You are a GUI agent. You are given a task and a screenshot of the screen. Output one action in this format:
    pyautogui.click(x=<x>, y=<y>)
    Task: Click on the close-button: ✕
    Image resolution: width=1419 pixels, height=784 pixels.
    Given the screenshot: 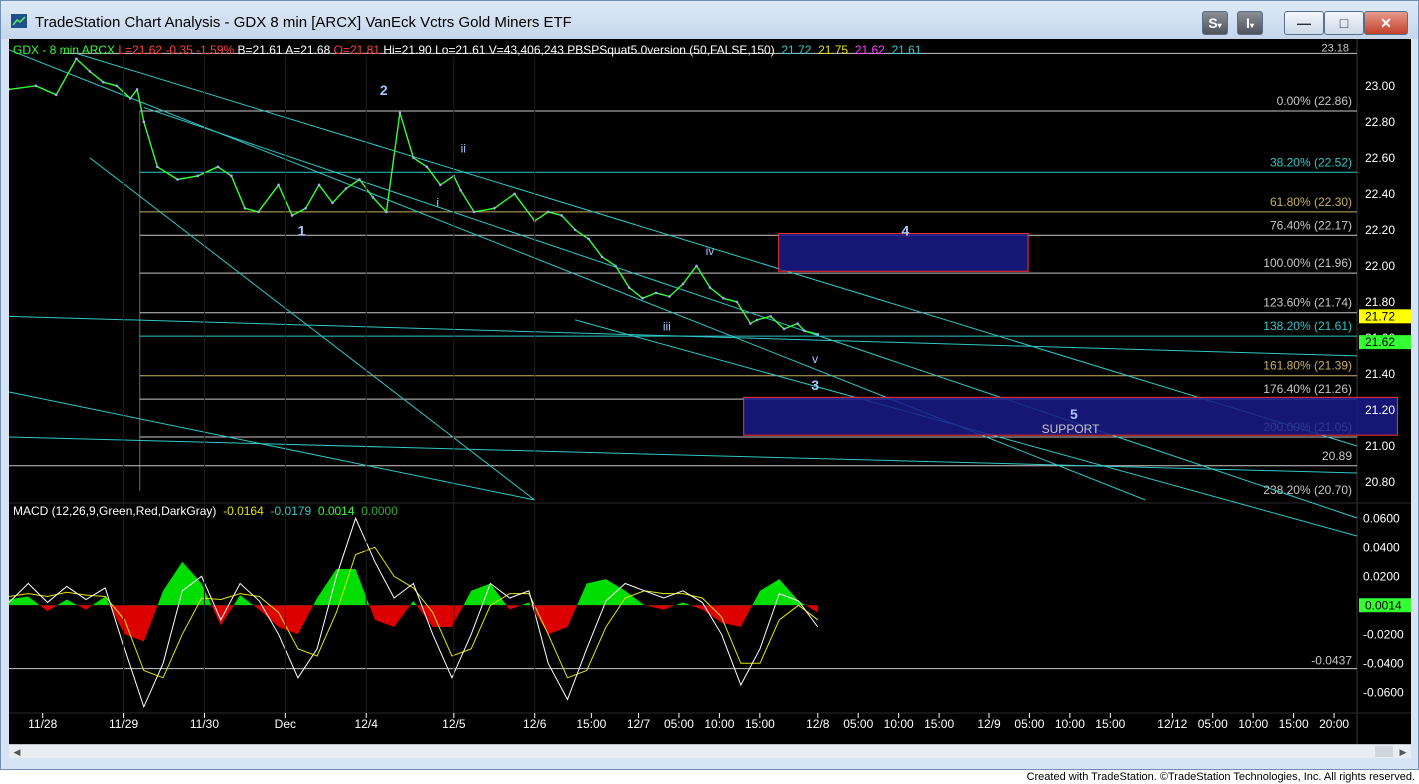 What is the action you would take?
    pyautogui.click(x=1386, y=23)
    